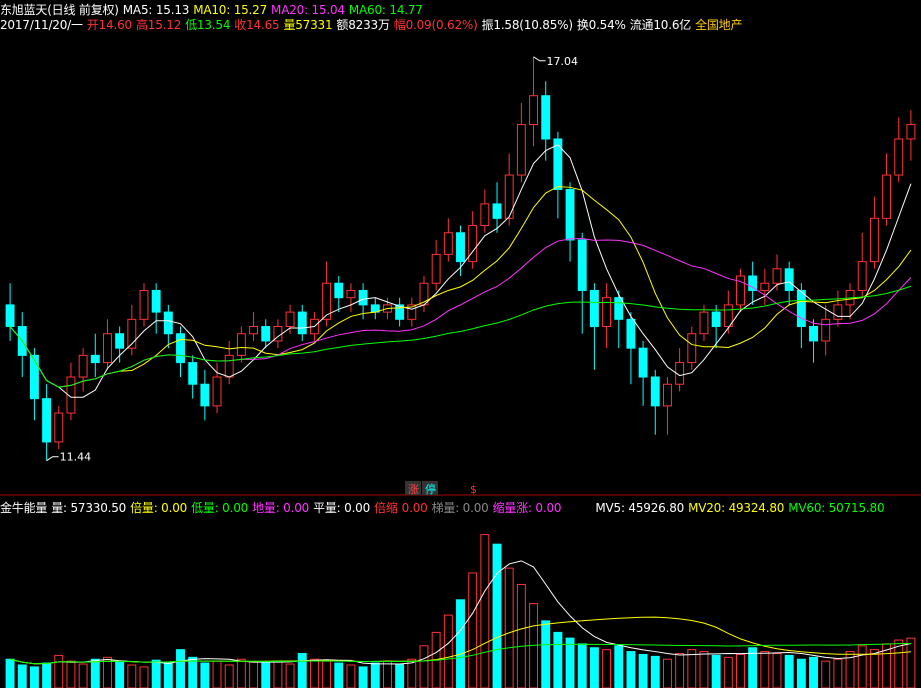 The image size is (921, 688). What do you see at coordinates (473, 489) in the screenshot?
I see `dollar-marker: $` at bounding box center [473, 489].